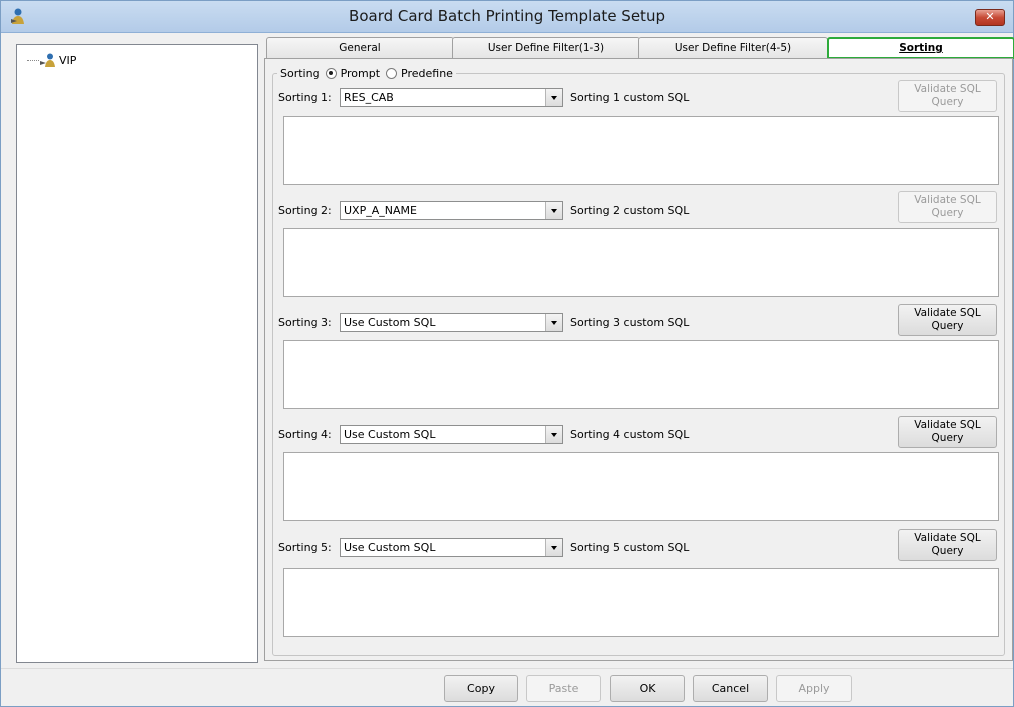  What do you see at coordinates (451, 322) in the screenshot?
I see `sorting-3-select: Use Custom SQL` at bounding box center [451, 322].